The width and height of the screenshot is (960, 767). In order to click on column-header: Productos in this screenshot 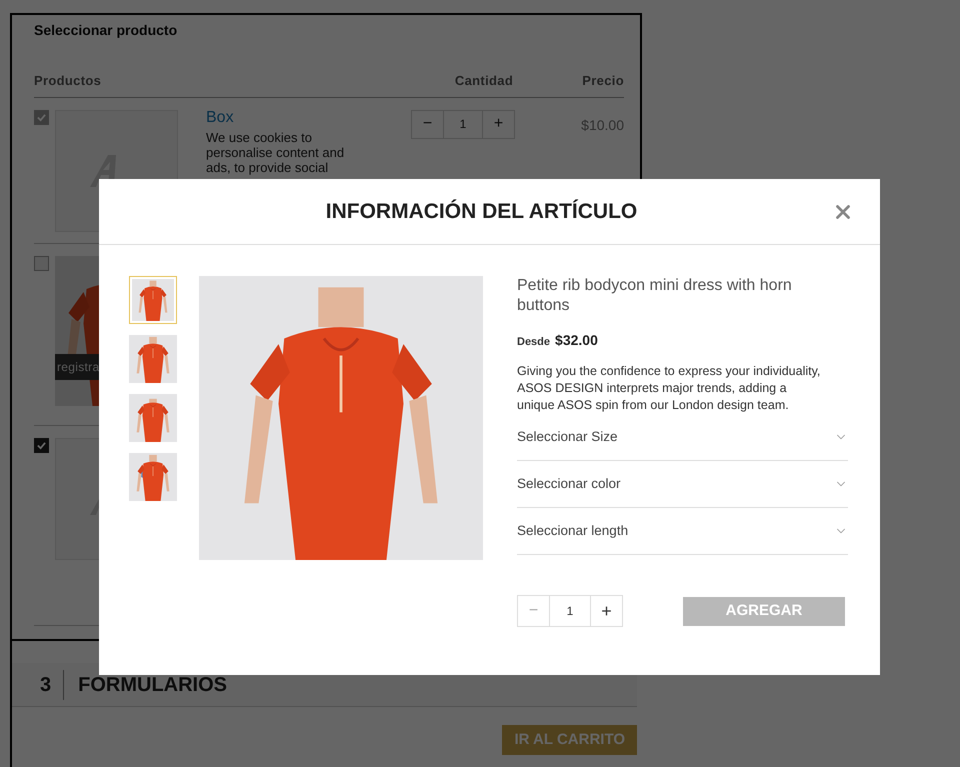, I will do `click(68, 81)`.